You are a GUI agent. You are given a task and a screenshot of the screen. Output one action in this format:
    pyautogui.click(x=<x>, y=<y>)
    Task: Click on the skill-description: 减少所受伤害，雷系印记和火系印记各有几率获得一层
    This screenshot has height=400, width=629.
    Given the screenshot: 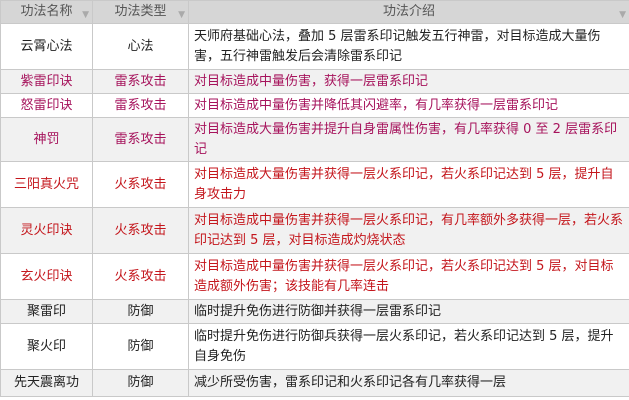 What is the action you would take?
    pyautogui.click(x=408, y=383)
    